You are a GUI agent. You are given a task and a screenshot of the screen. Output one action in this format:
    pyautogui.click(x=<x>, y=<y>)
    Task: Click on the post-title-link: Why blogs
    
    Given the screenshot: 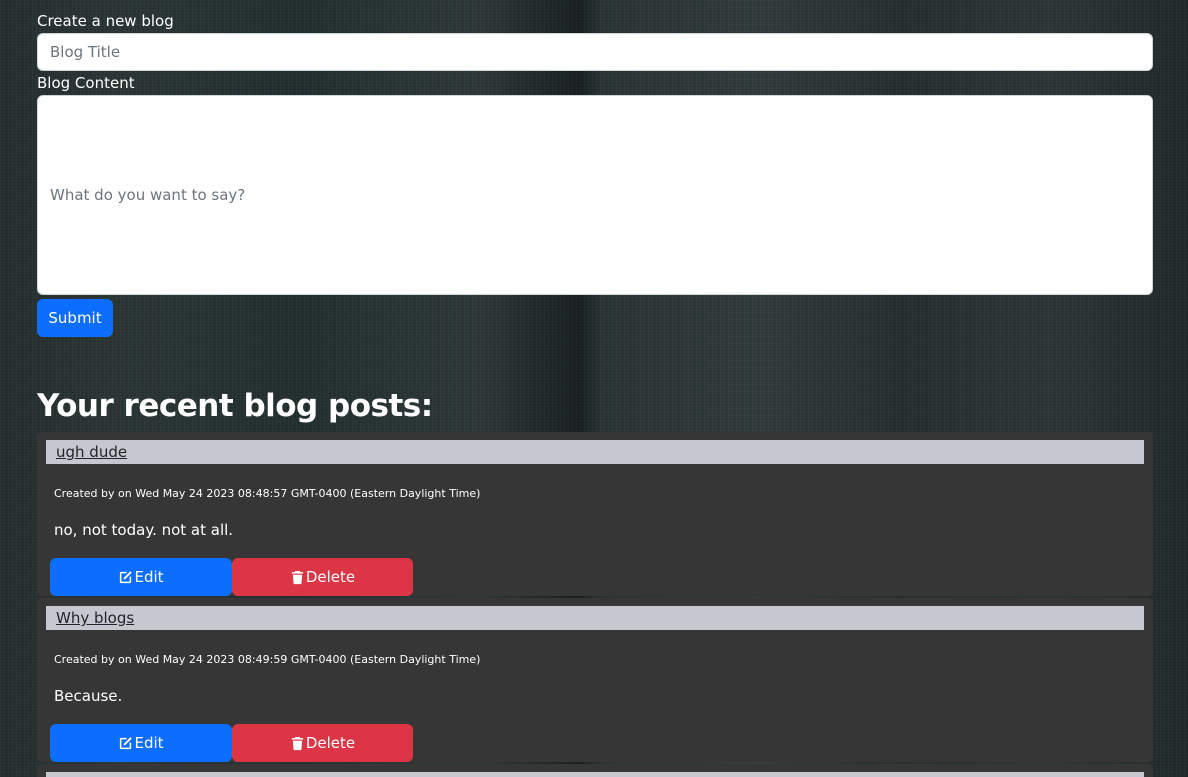 What is the action you would take?
    pyautogui.click(x=95, y=618)
    